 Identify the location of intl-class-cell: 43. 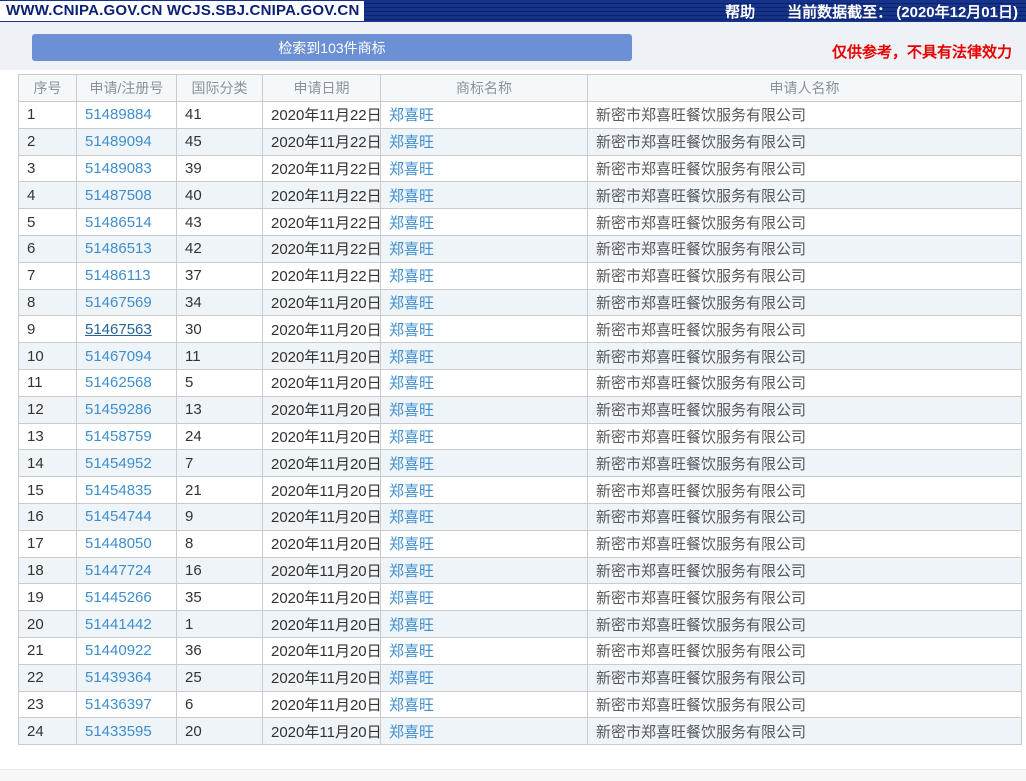
(219, 222).